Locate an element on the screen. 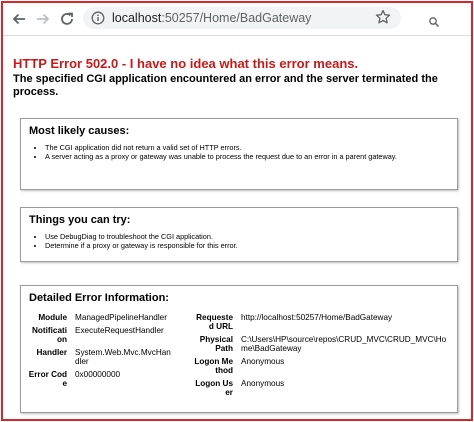 This screenshot has height=422, width=474. detail-label: Physical Path is located at coordinates (216, 344).